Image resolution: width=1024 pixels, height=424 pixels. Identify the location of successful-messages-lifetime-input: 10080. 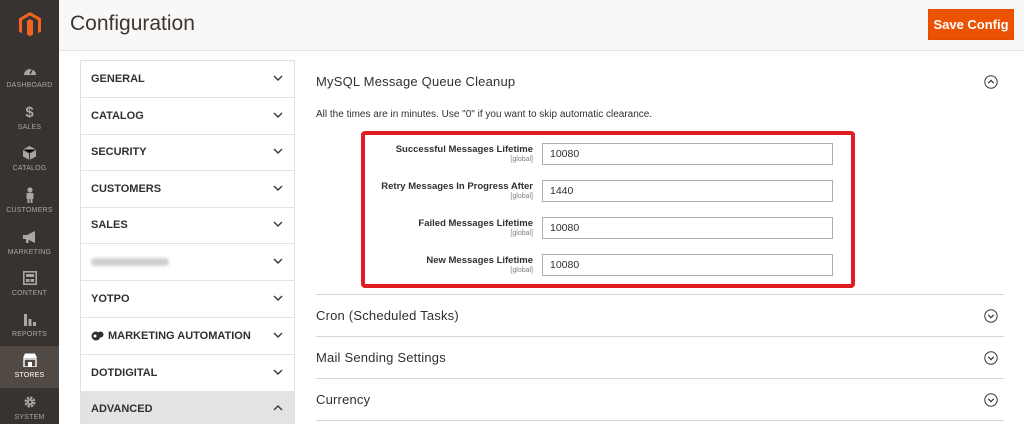
(687, 154).